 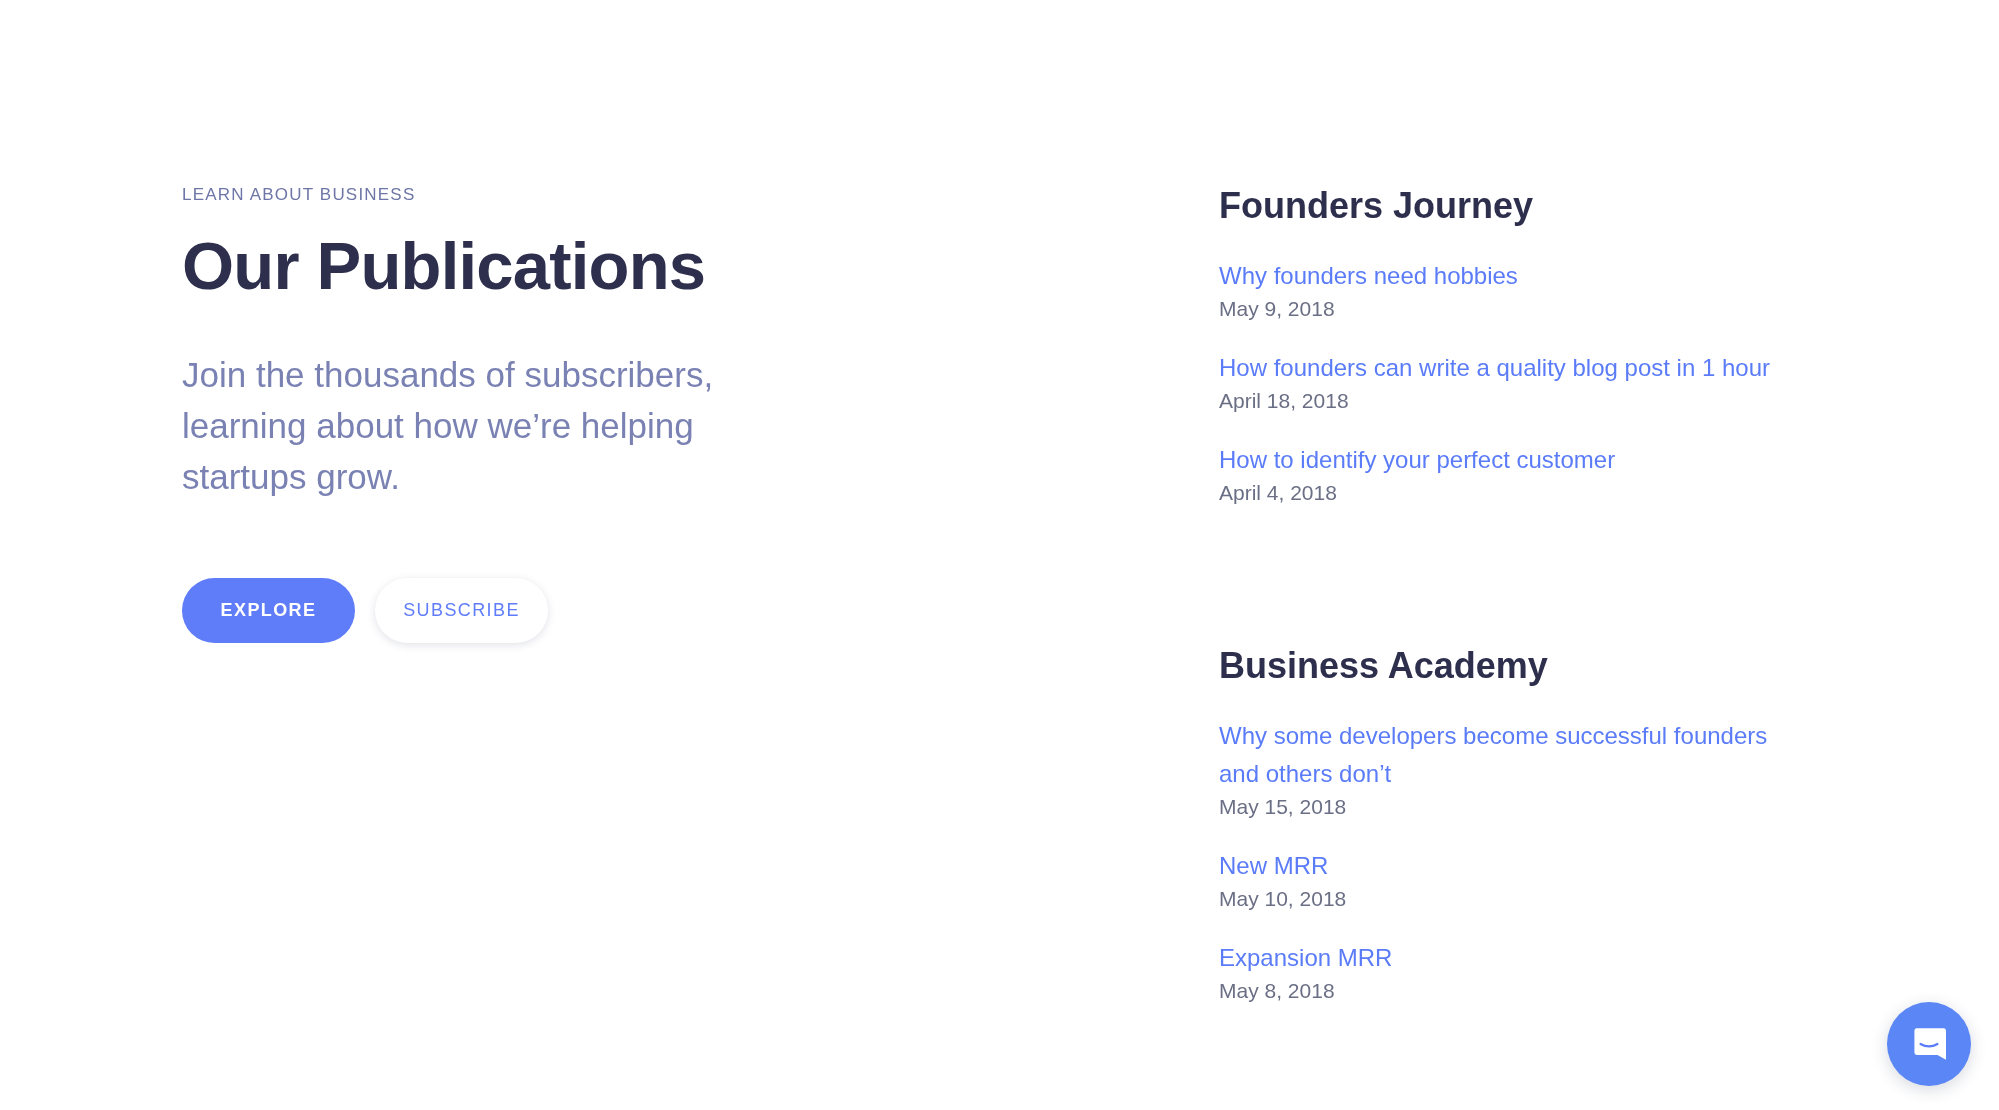 I want to click on post-date: May 15, 2018, so click(x=1283, y=807).